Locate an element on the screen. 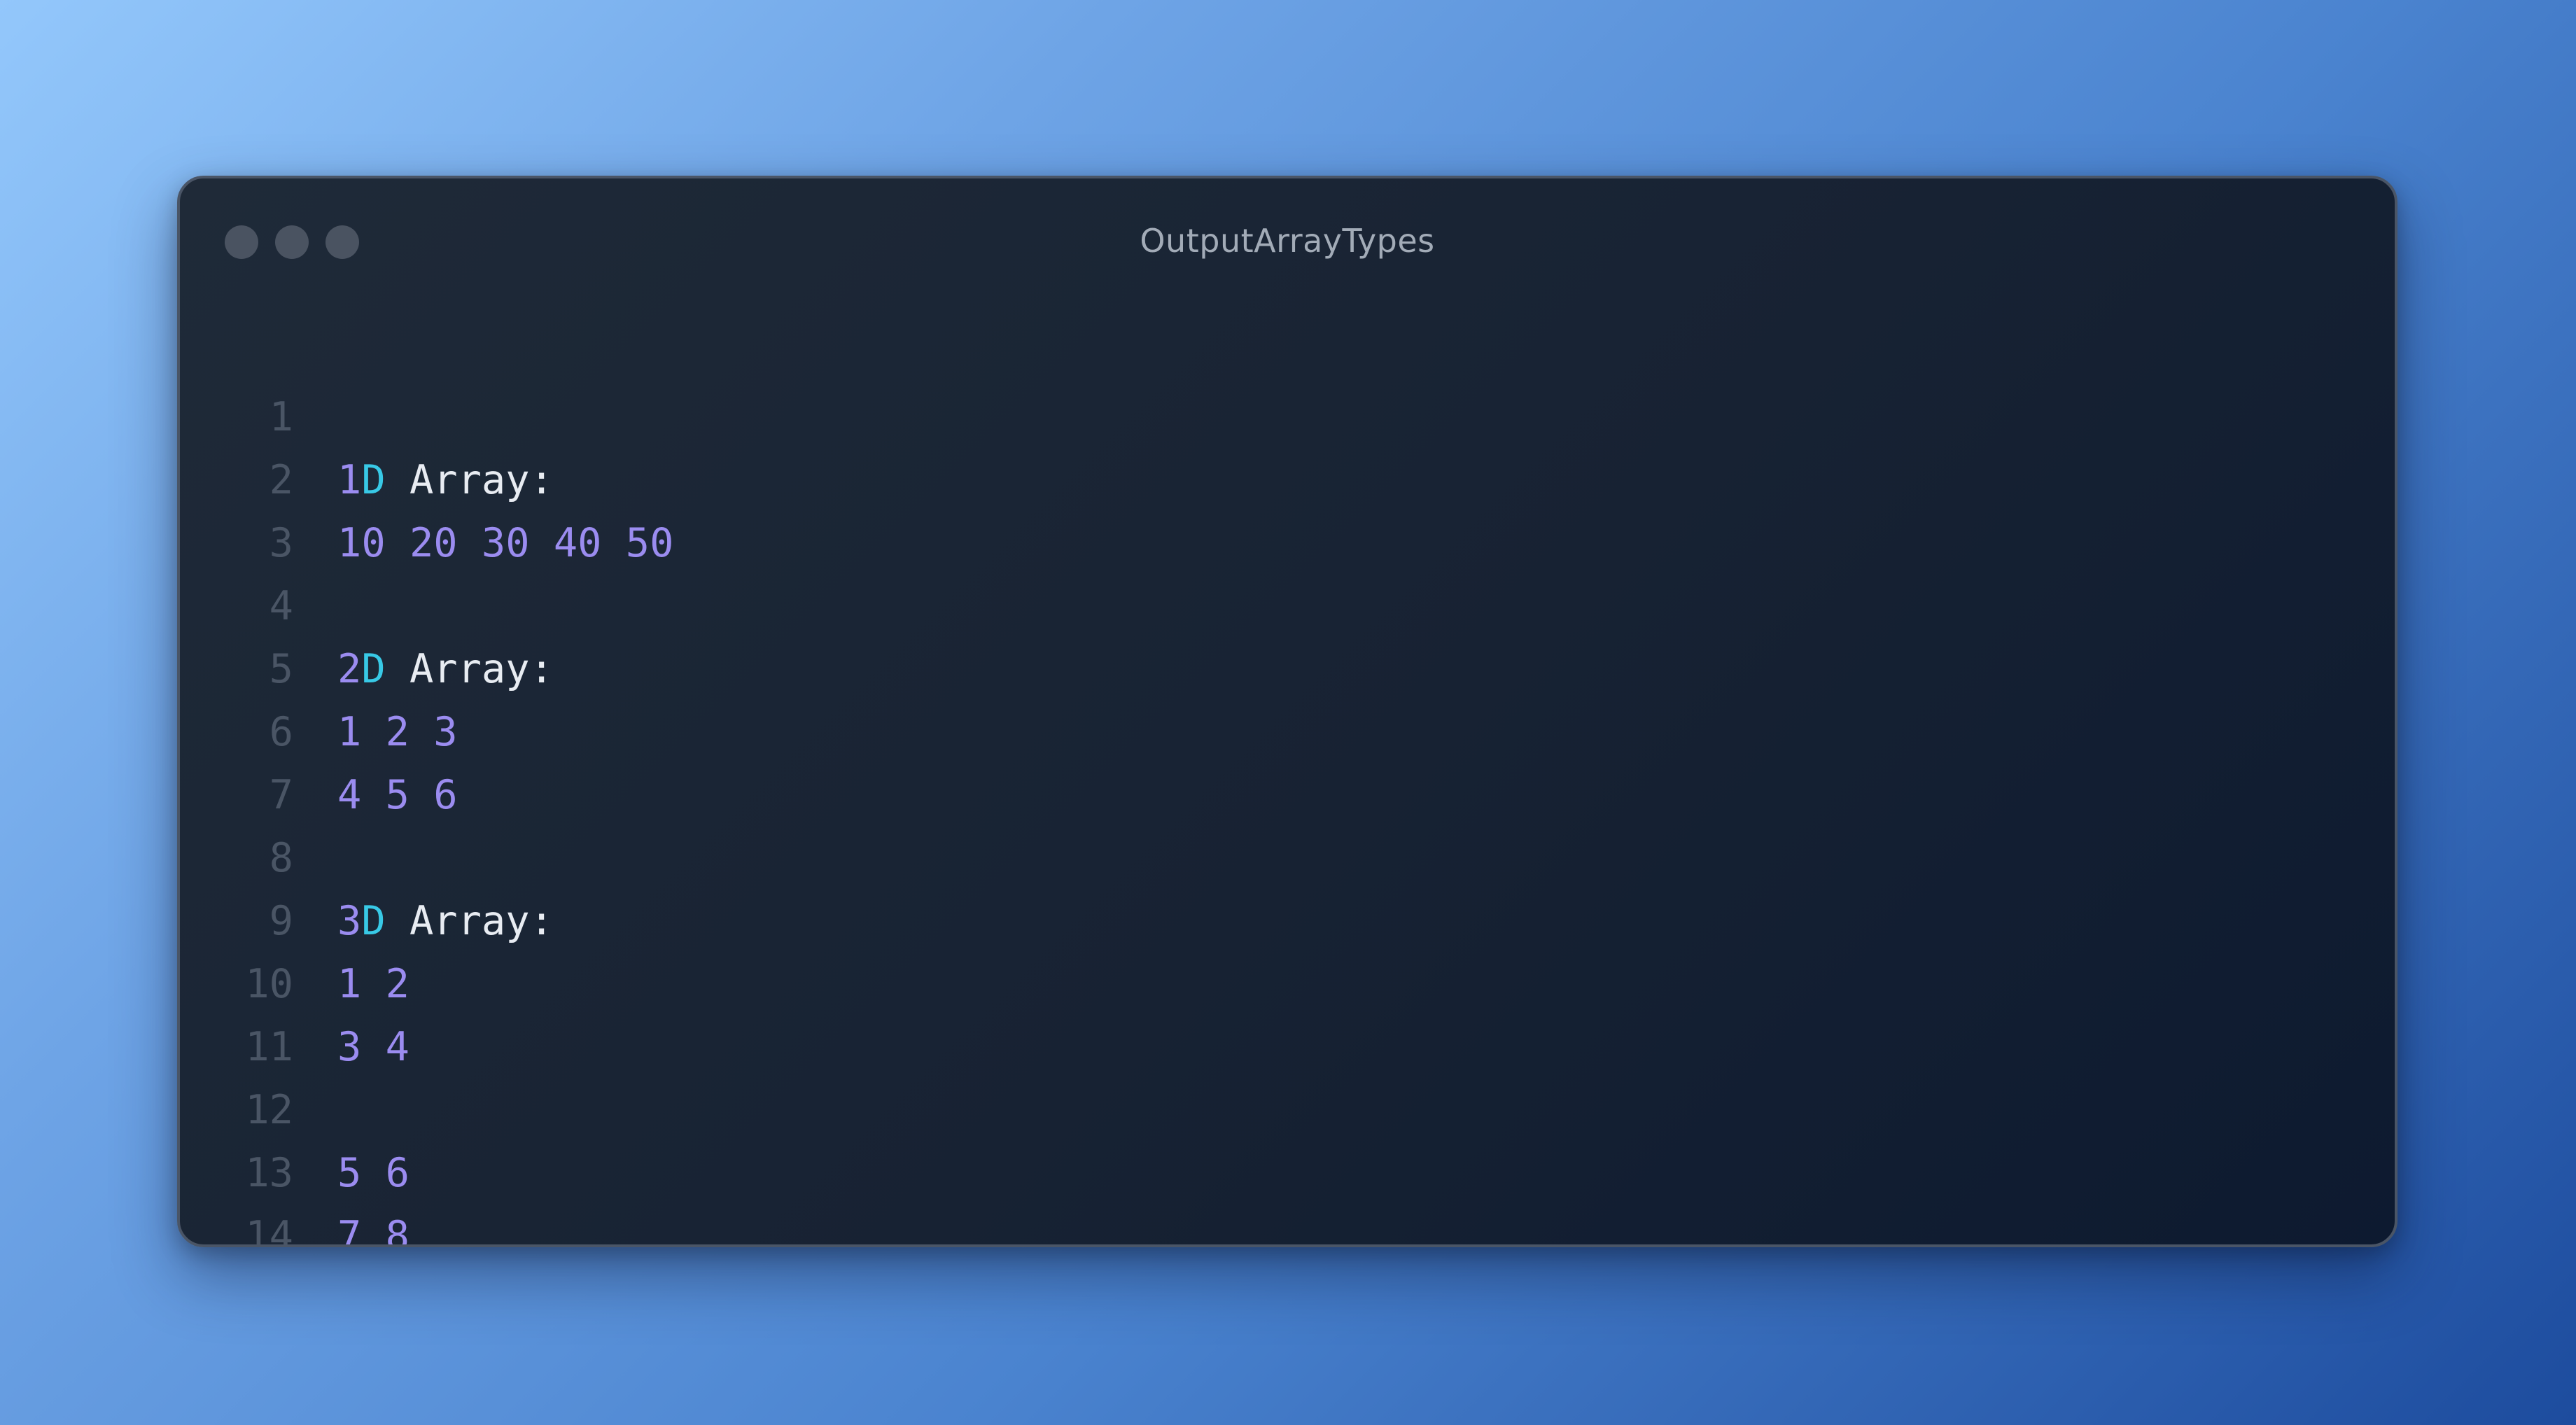 The width and height of the screenshot is (2576, 1425). code-line: 14 is located at coordinates (1287, 1193).